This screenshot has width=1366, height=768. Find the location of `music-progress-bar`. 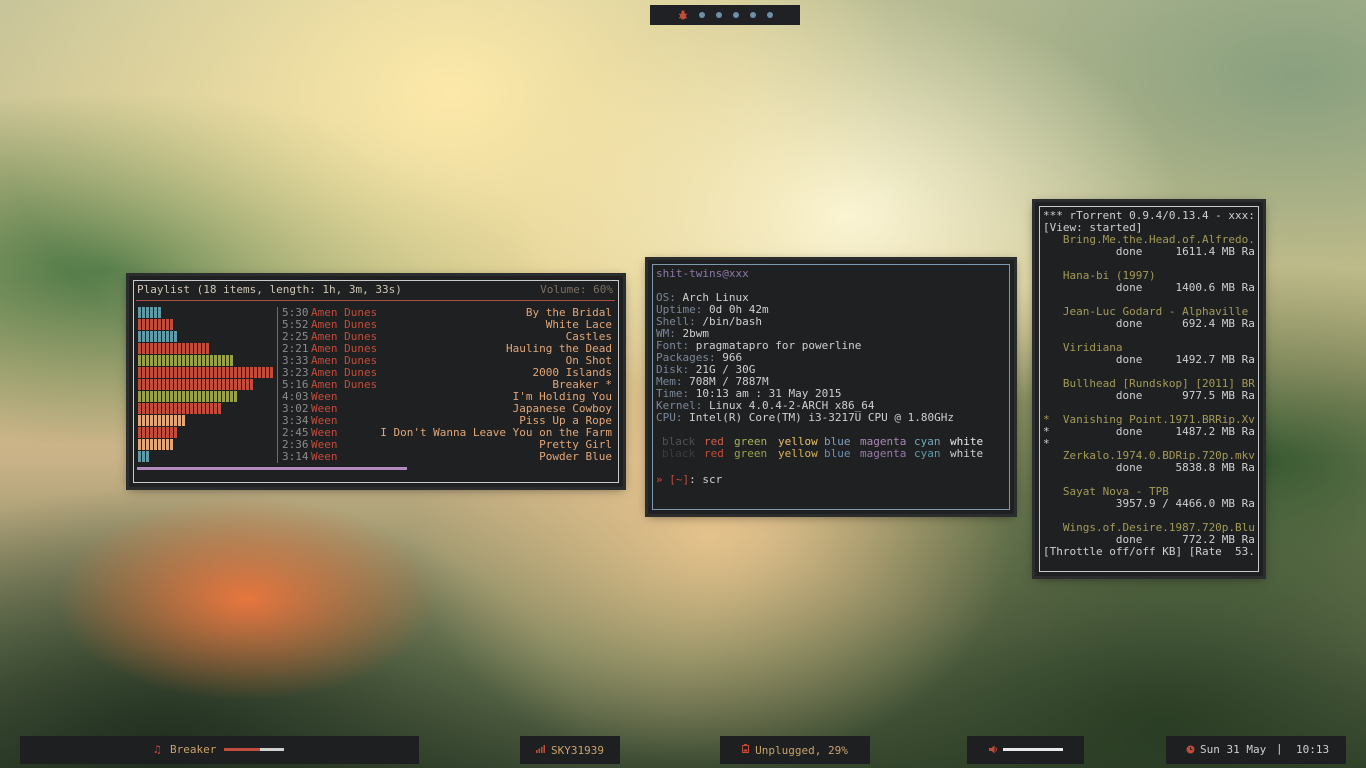

music-progress-bar is located at coordinates (254, 749).